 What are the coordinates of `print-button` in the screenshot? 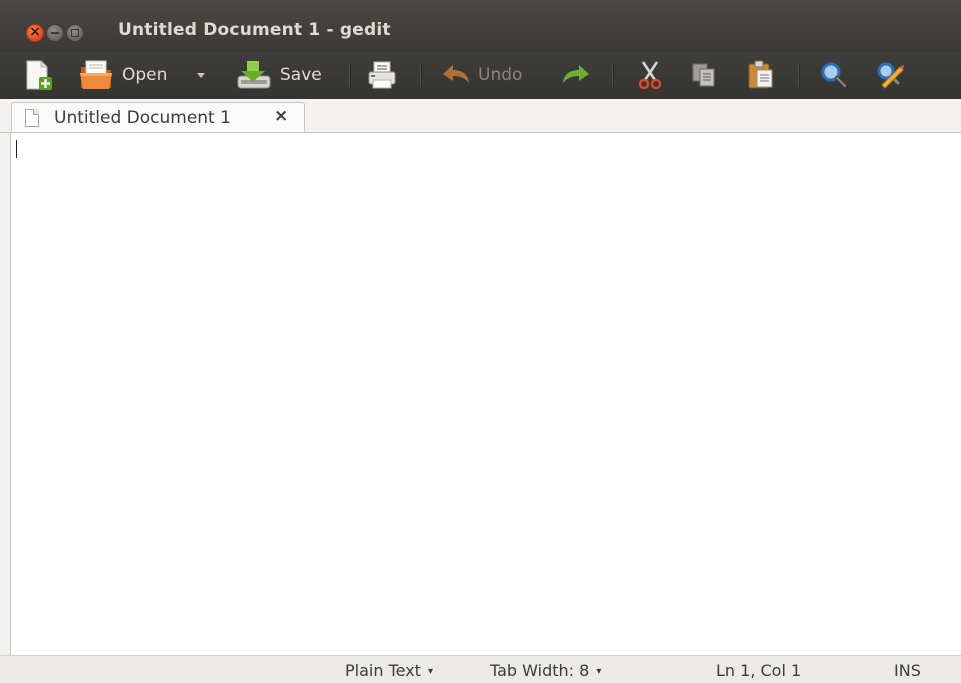 It's located at (382, 75).